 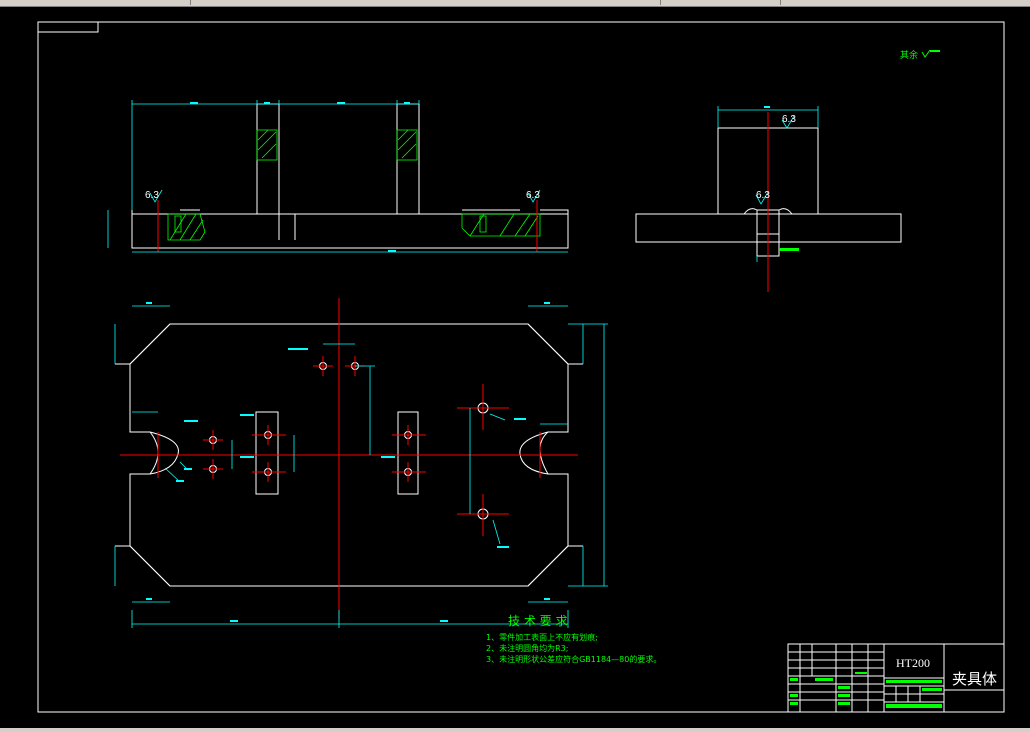 What do you see at coordinates (68, 27) in the screenshot?
I see `drawing-number-box` at bounding box center [68, 27].